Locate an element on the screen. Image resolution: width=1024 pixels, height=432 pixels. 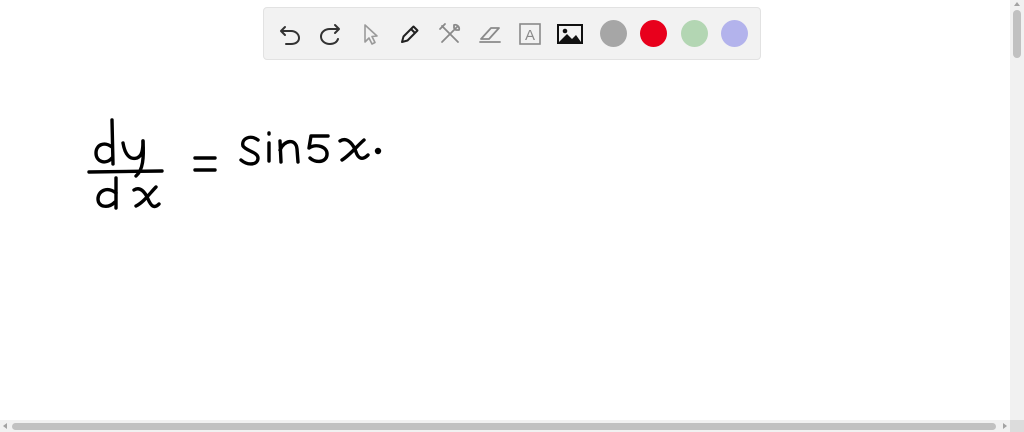
image-tool-button is located at coordinates (570, 34).